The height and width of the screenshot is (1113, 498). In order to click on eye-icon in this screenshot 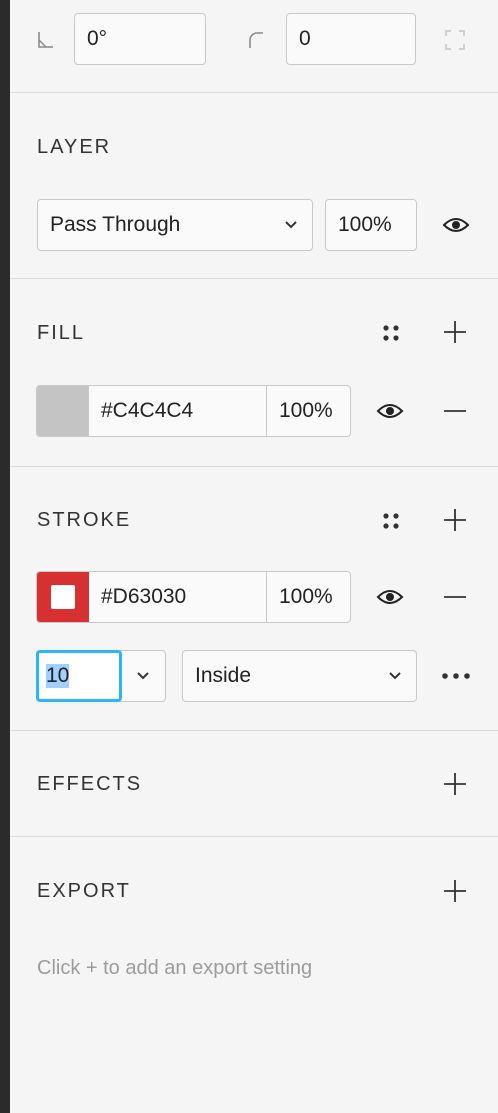, I will do `click(456, 225)`.